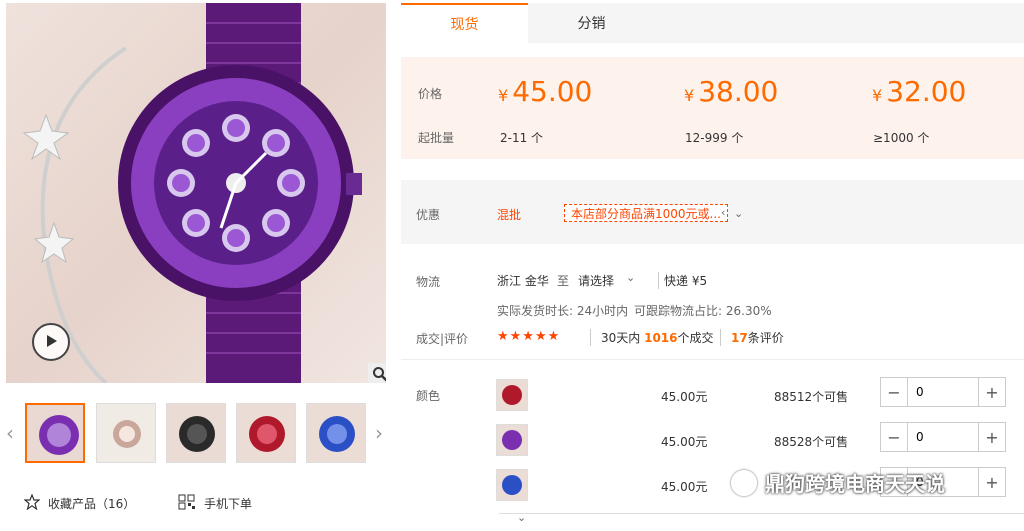  Describe the element at coordinates (529, 336) in the screenshot. I see `rating-stars: ★★★★★` at that location.